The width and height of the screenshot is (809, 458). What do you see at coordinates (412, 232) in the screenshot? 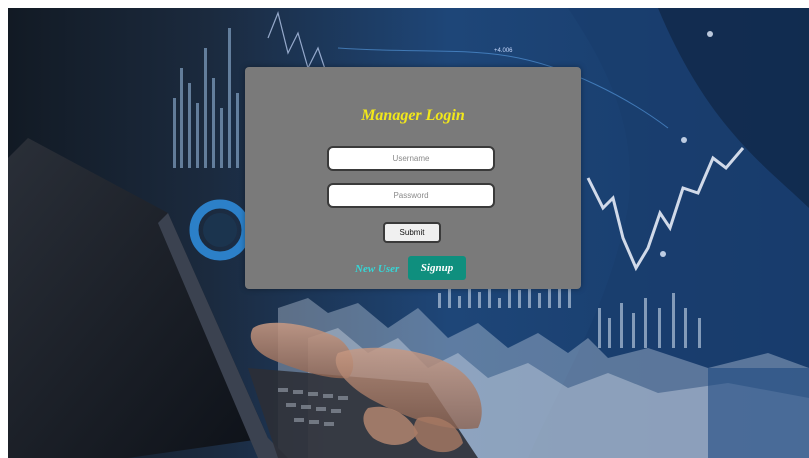
I see `submit-button: Submit` at bounding box center [412, 232].